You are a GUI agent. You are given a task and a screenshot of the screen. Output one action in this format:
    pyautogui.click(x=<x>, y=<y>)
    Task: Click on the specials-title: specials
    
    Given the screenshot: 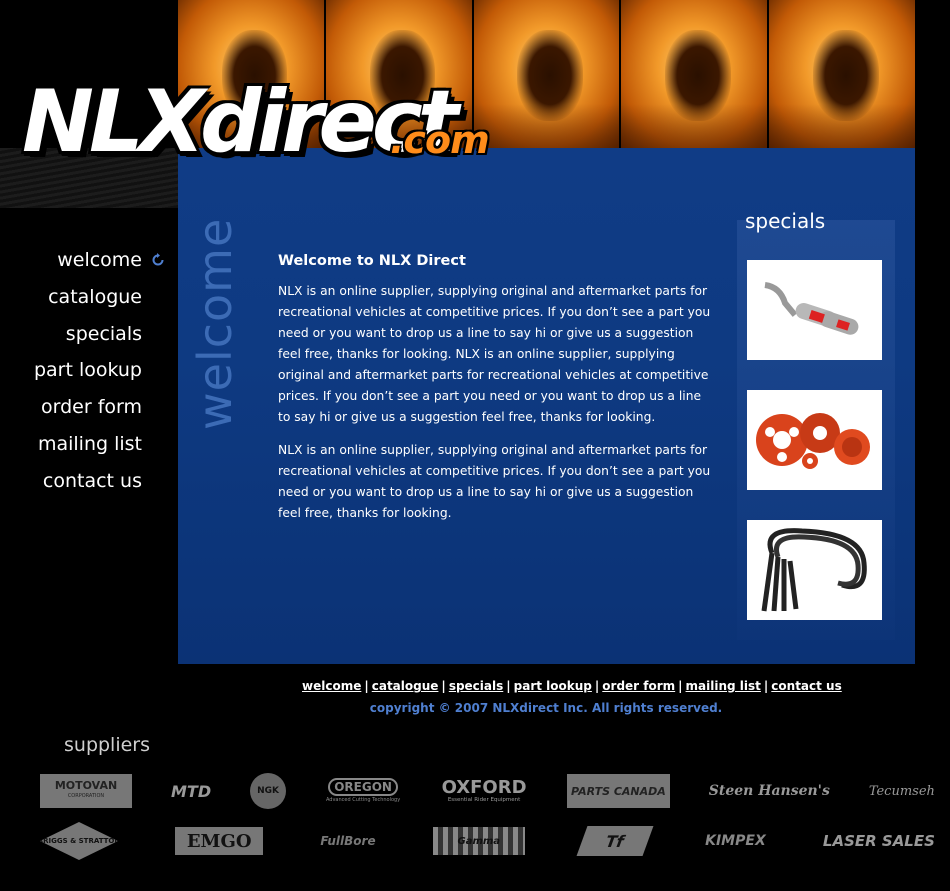 What is the action you would take?
    pyautogui.click(x=785, y=221)
    